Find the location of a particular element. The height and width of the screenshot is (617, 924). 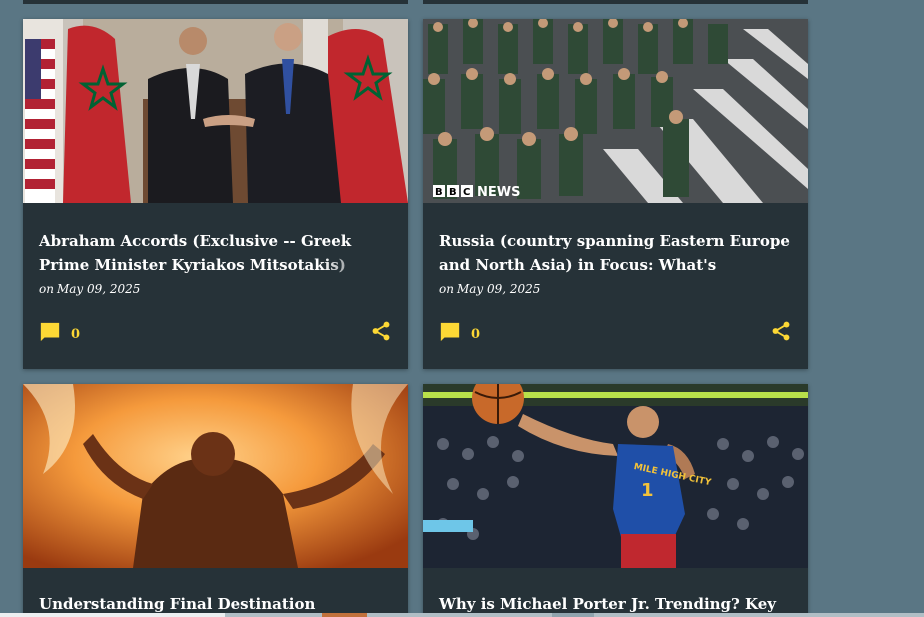

svg-text: C is located at coordinates (466, 192).